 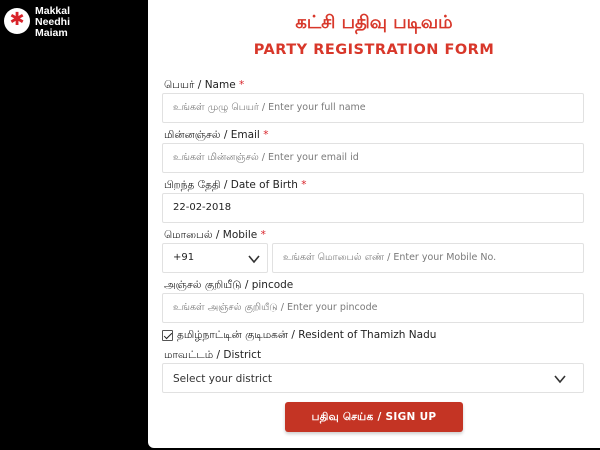 What do you see at coordinates (202, 207) in the screenshot?
I see `dob-value: 22-02-2018` at bounding box center [202, 207].